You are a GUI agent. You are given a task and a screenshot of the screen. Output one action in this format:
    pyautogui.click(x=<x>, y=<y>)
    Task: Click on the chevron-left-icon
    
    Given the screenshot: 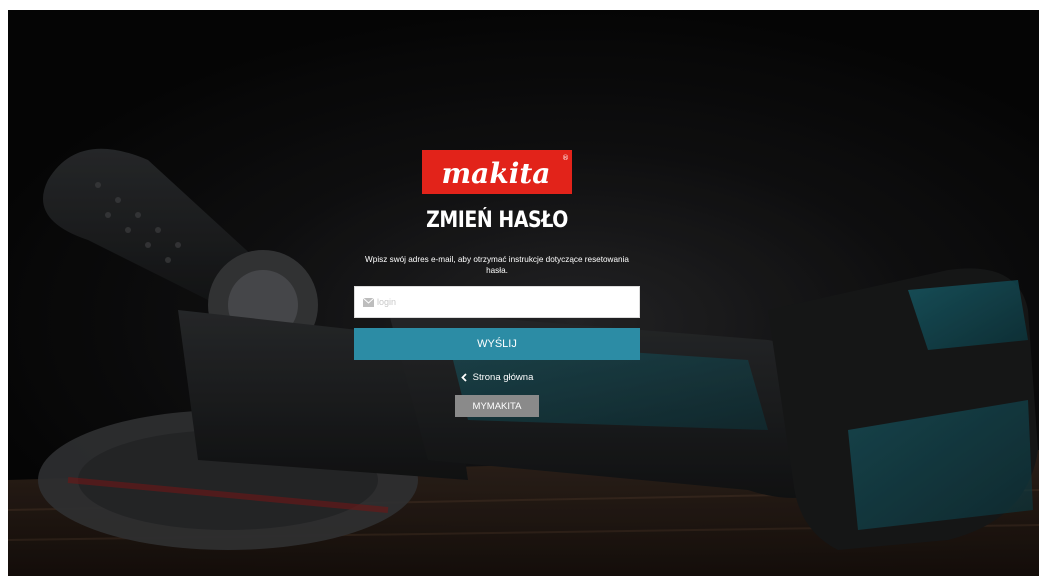 What is the action you would take?
    pyautogui.click(x=463, y=377)
    